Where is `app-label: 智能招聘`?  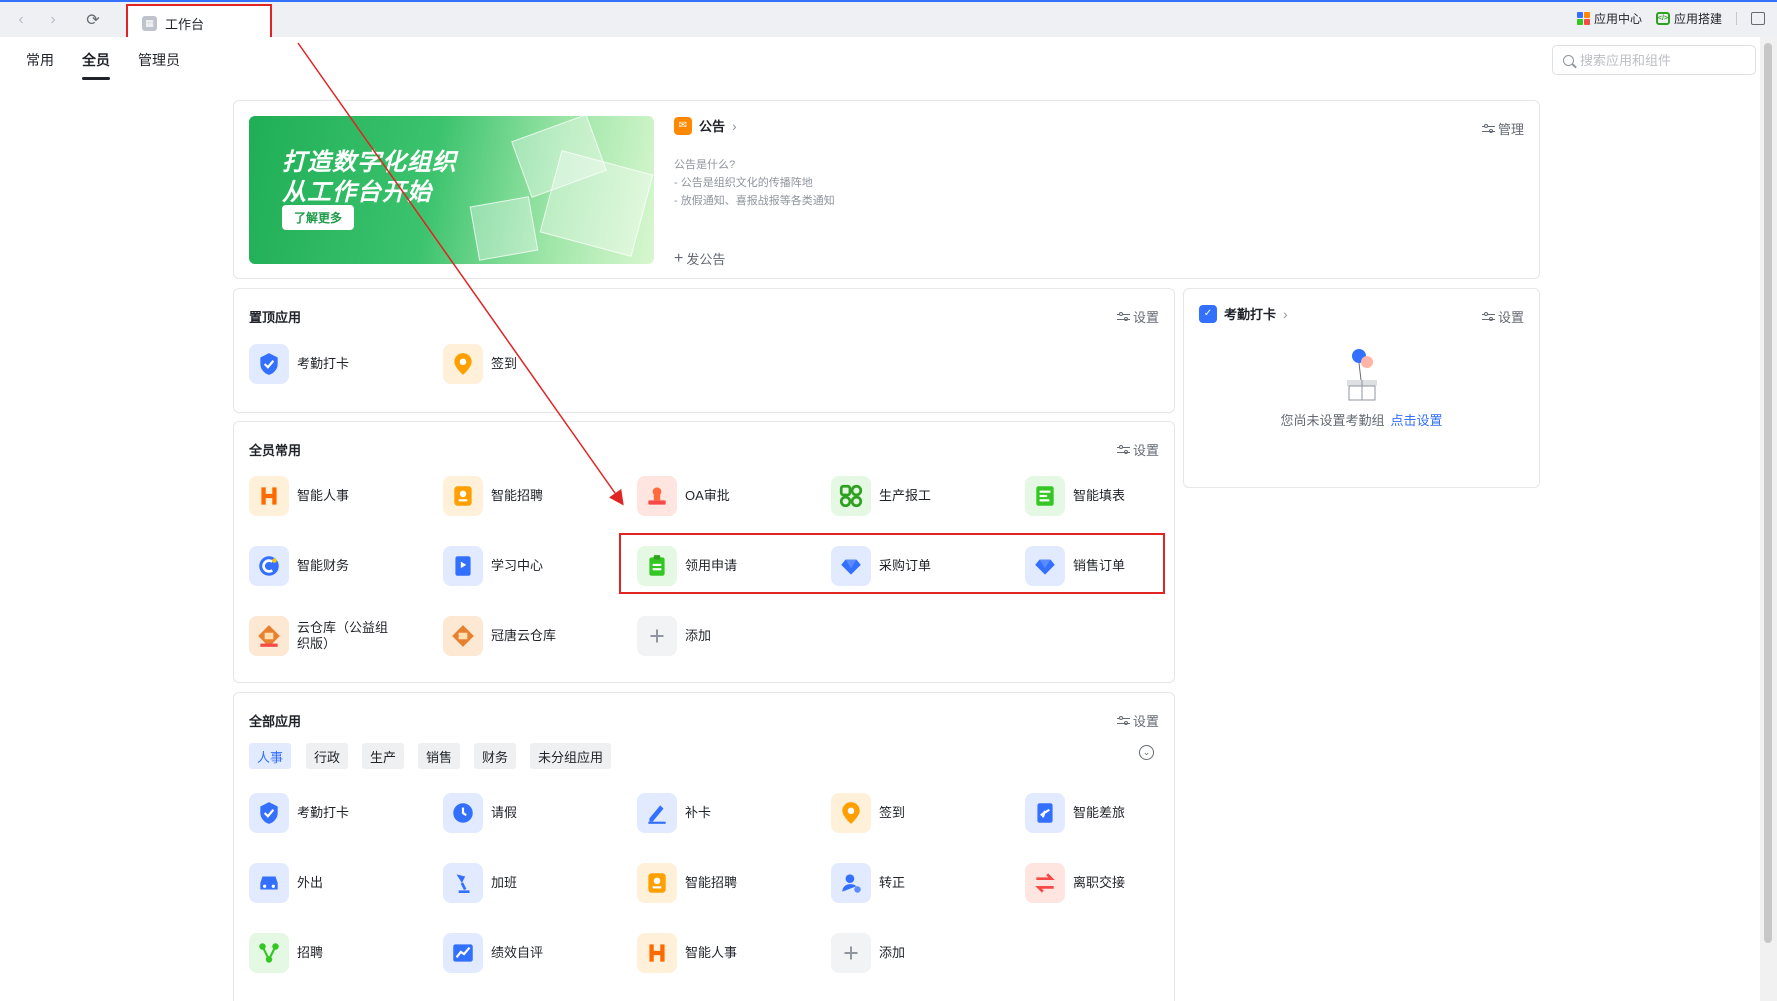
app-label: 智能招聘 is located at coordinates (517, 495).